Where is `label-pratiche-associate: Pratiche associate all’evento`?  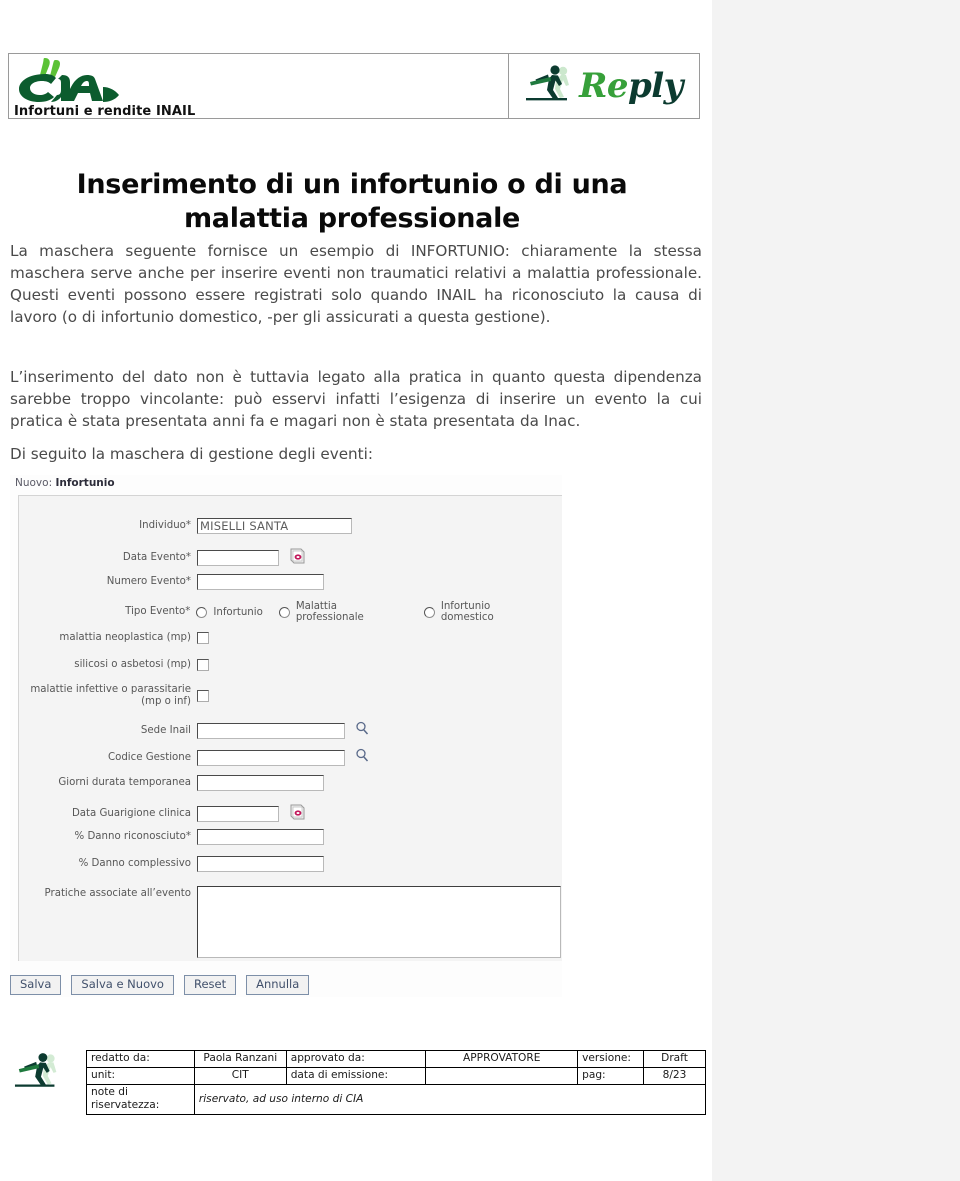 label-pratiche-associate: Pratiche associate all’evento is located at coordinates (117, 893).